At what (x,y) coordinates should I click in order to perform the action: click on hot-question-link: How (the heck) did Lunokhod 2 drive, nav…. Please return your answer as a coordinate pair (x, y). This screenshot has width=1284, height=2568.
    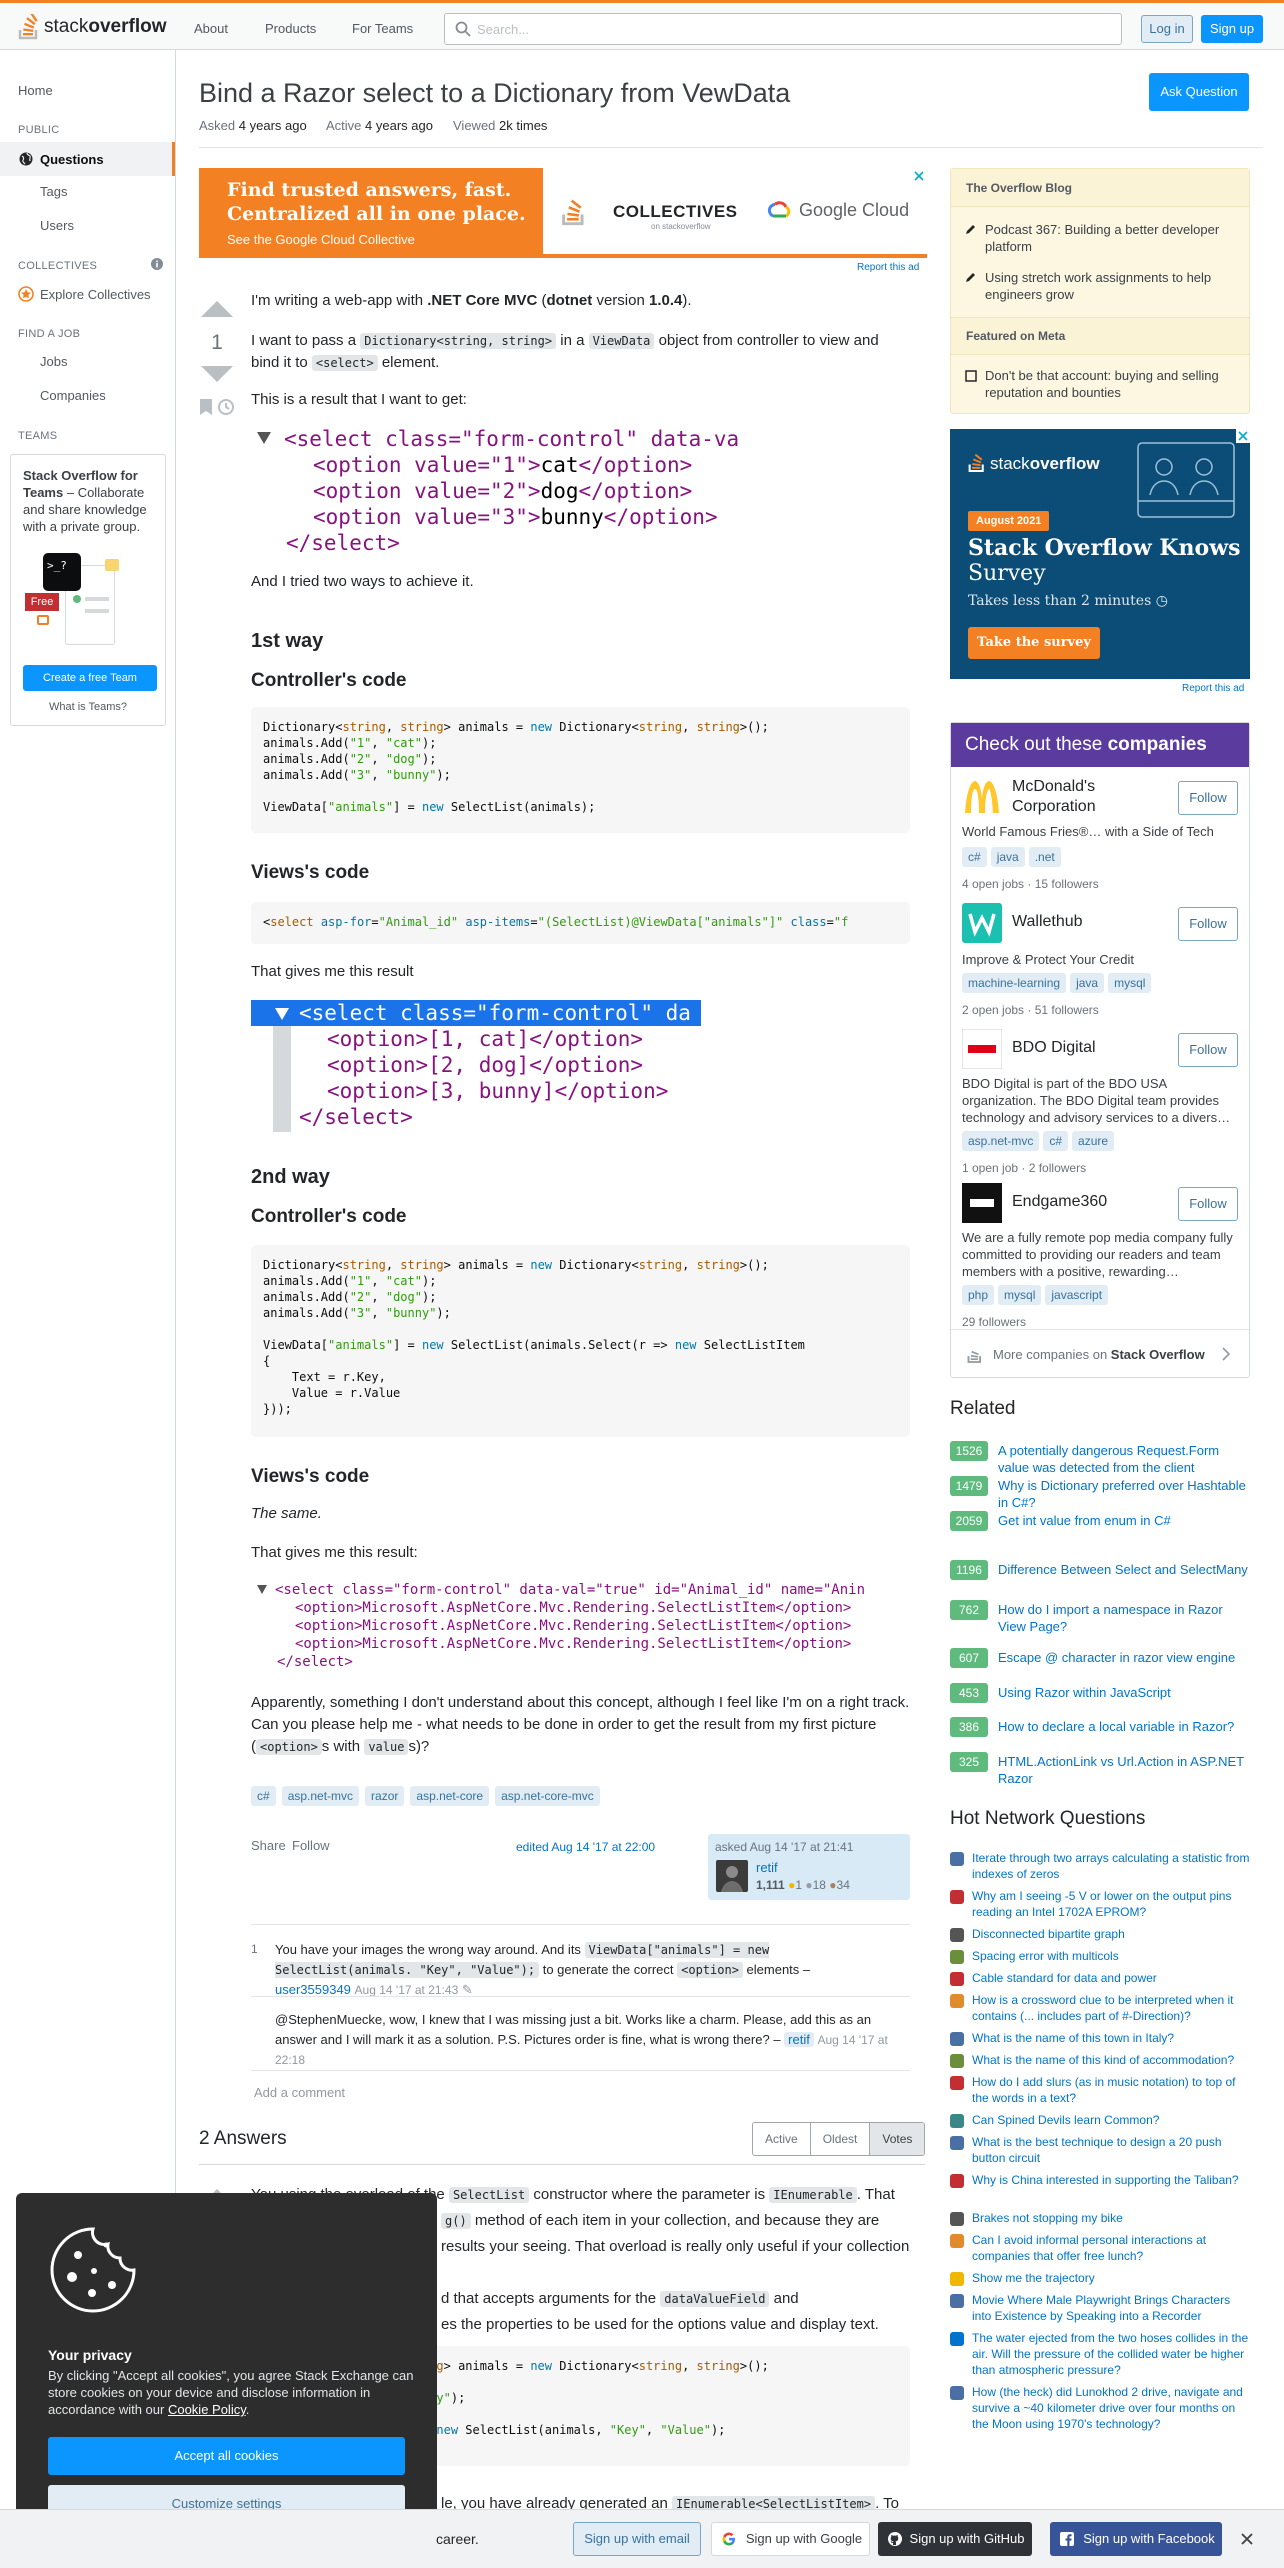
    Looking at the image, I should click on (1111, 2408).